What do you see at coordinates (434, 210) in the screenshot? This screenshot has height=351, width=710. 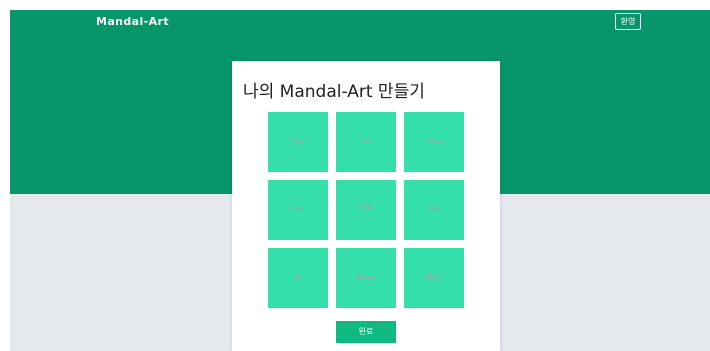 I see `grid-cell-five: Five` at bounding box center [434, 210].